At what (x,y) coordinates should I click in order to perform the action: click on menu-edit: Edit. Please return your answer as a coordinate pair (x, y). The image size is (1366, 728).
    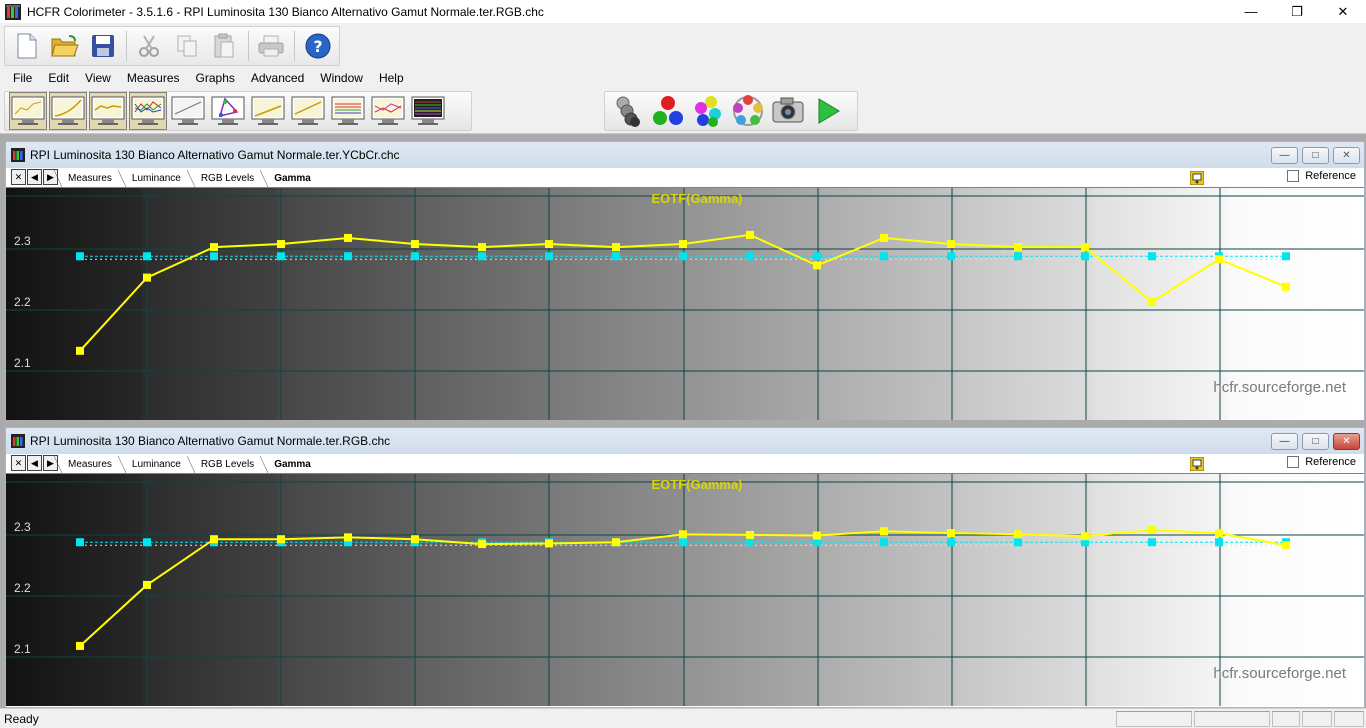
    Looking at the image, I should click on (58, 78).